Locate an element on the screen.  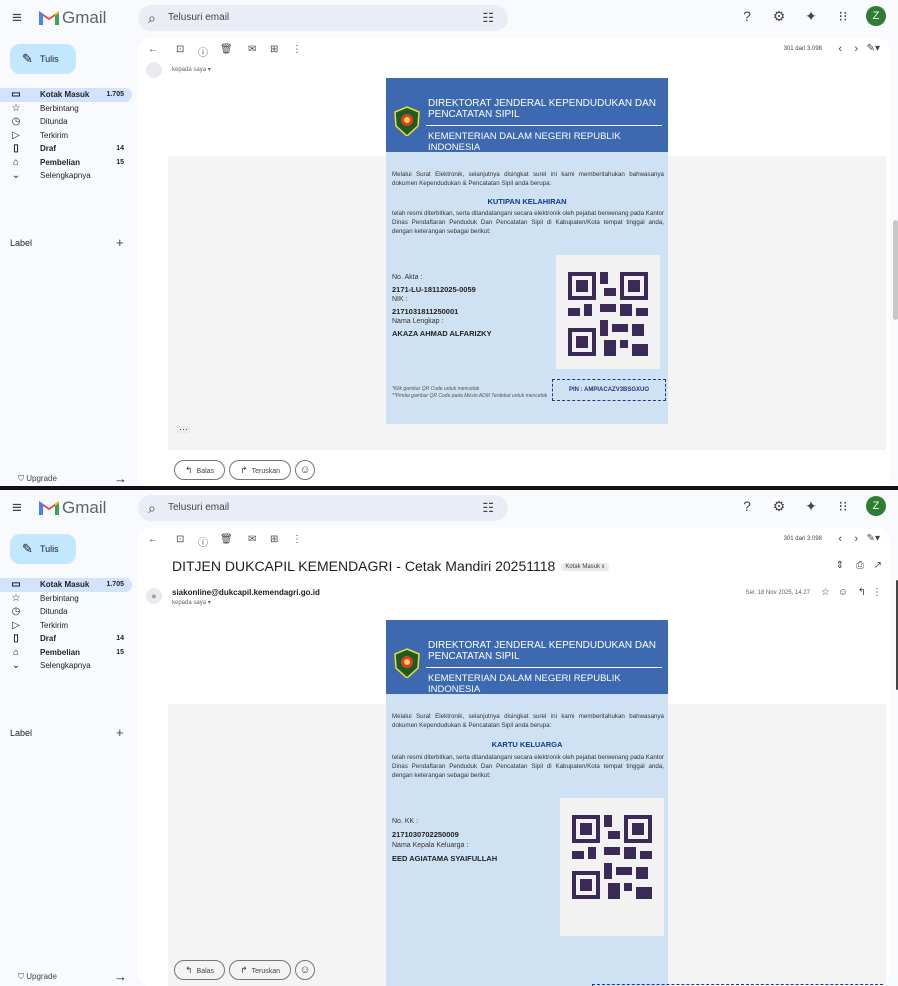
show-trimmed-button: ⋯ is located at coordinates (183, 429).